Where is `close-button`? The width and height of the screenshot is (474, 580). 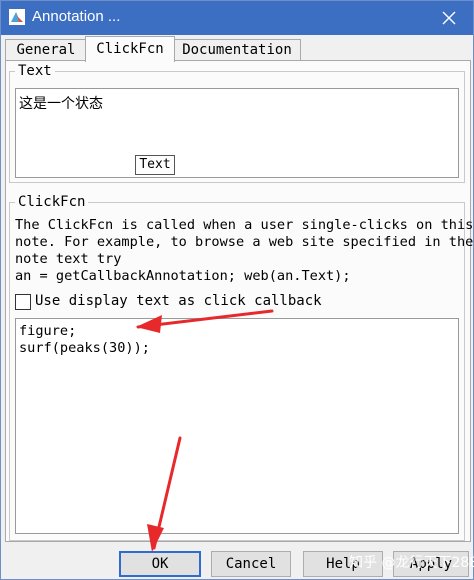 close-button is located at coordinates (449, 18).